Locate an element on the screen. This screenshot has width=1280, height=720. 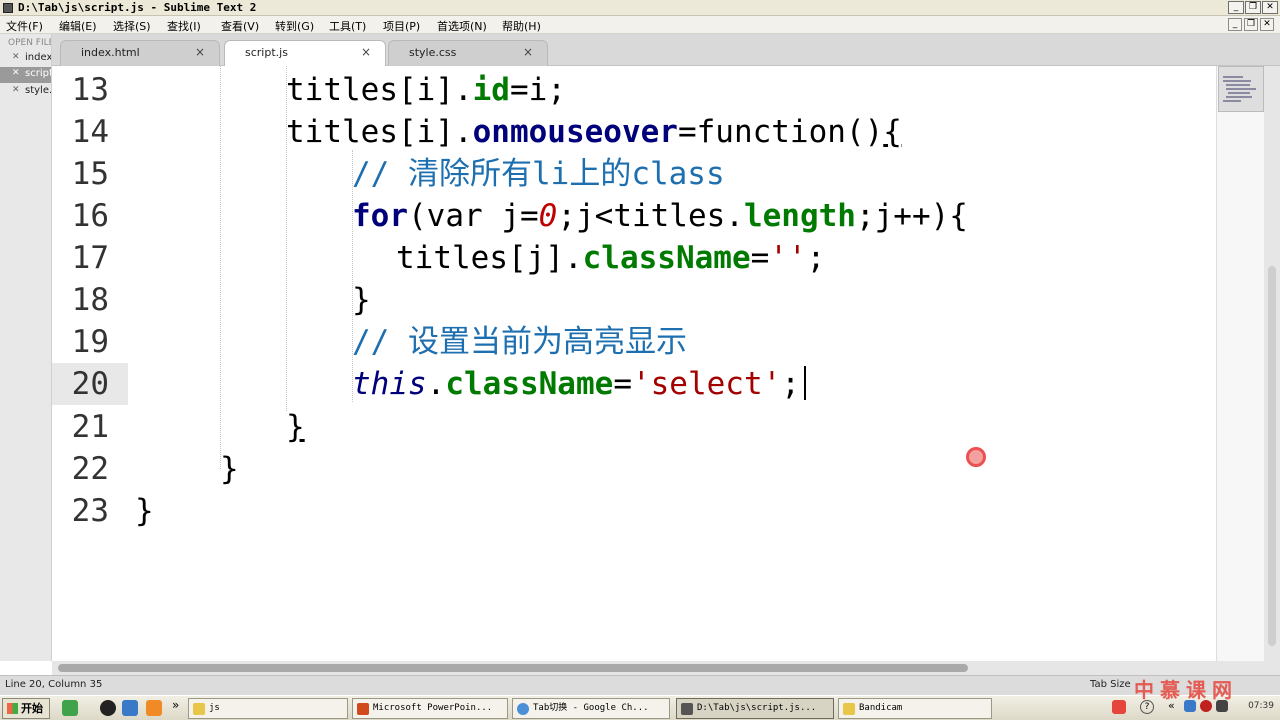
menu-edit: 编辑(E) is located at coordinates (78, 26).